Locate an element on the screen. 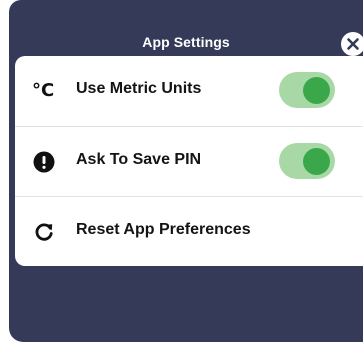  close-button is located at coordinates (352, 44).